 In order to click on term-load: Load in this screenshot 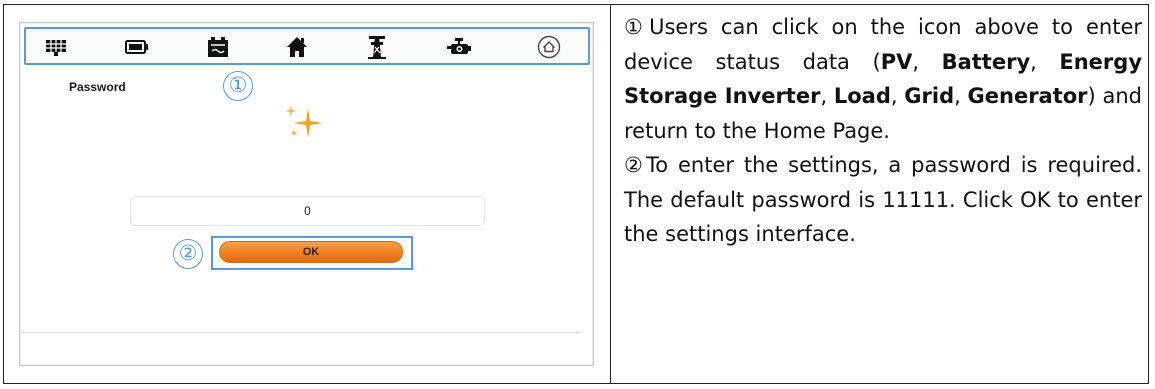, I will do `click(862, 96)`.